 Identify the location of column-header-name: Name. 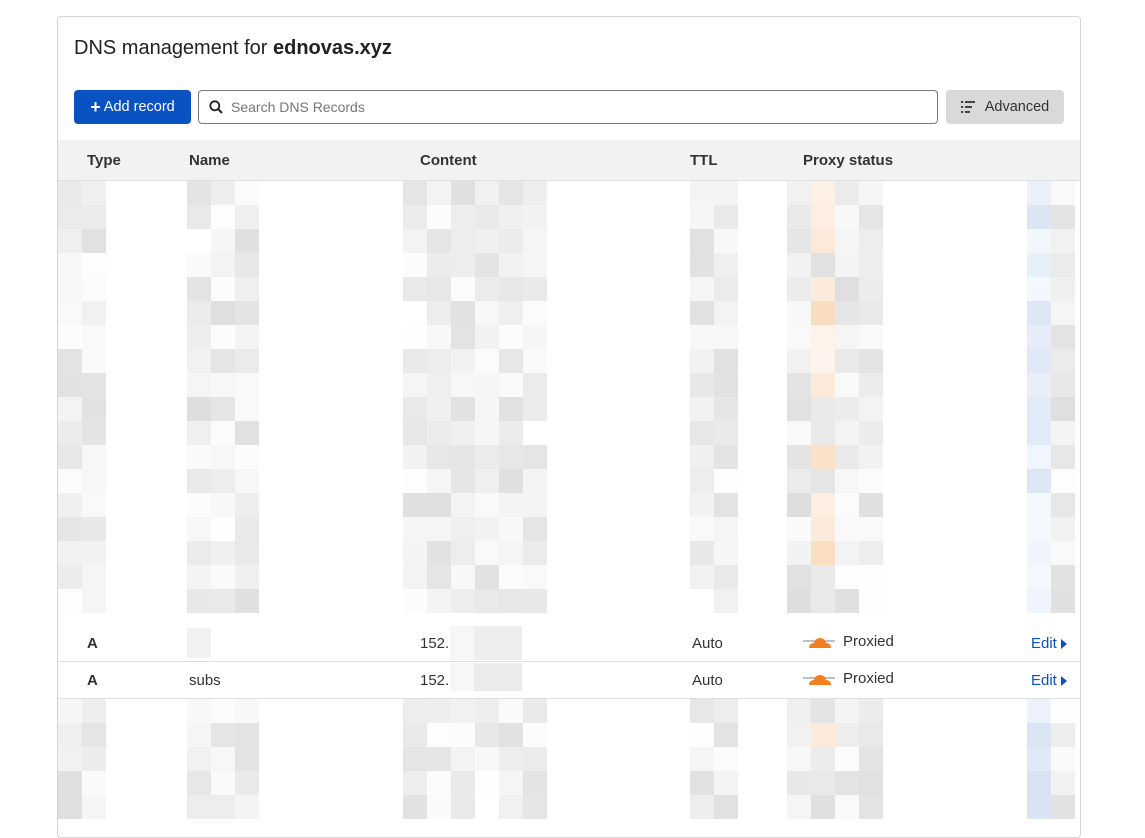
(209, 160).